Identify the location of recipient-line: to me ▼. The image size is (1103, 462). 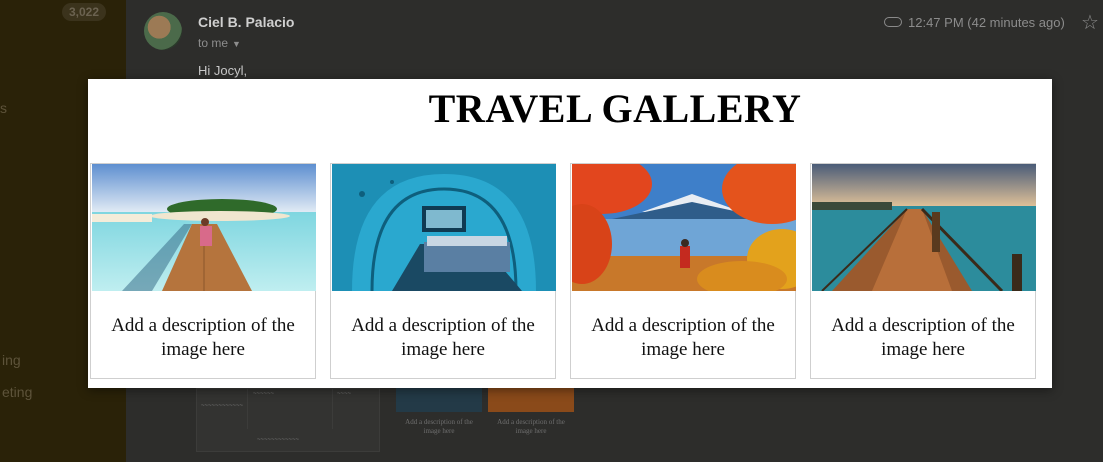
(219, 43).